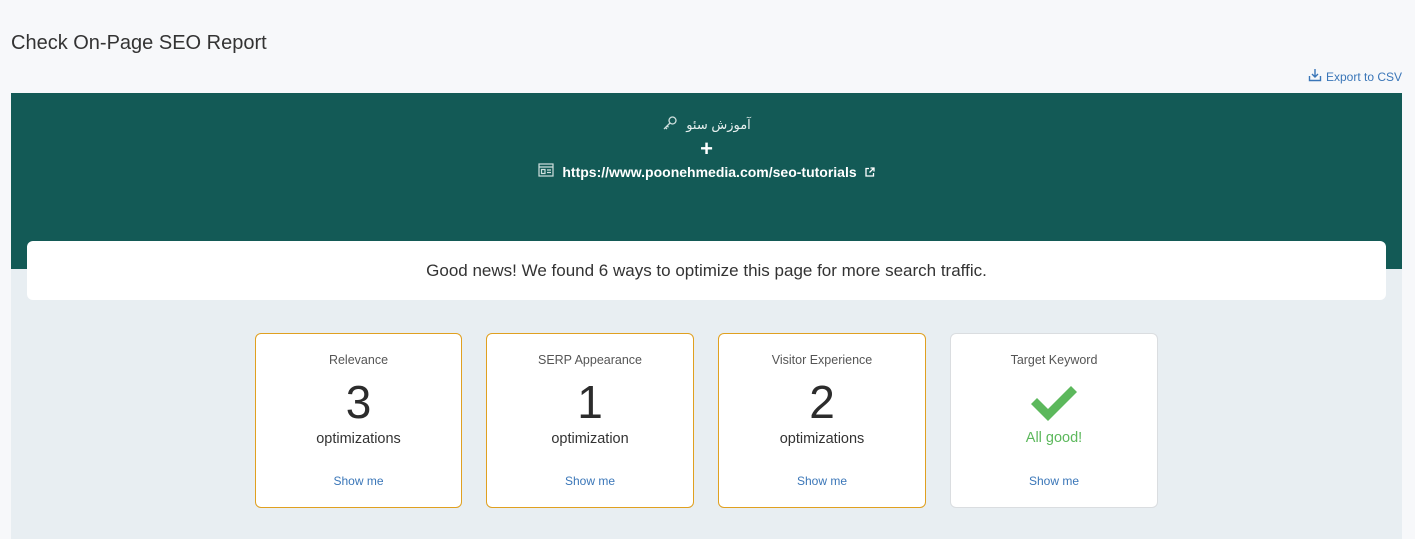 This screenshot has height=539, width=1415. I want to click on card-count: 1, so click(590, 402).